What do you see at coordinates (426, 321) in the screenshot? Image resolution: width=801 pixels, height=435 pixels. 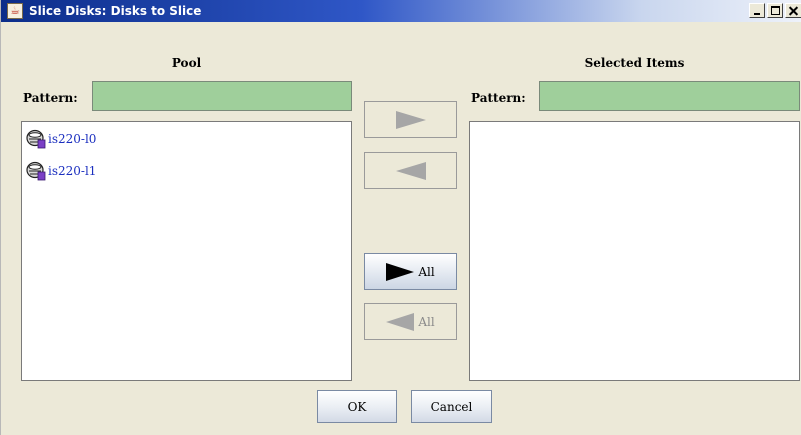 I see `move-all-left-label: All` at bounding box center [426, 321].